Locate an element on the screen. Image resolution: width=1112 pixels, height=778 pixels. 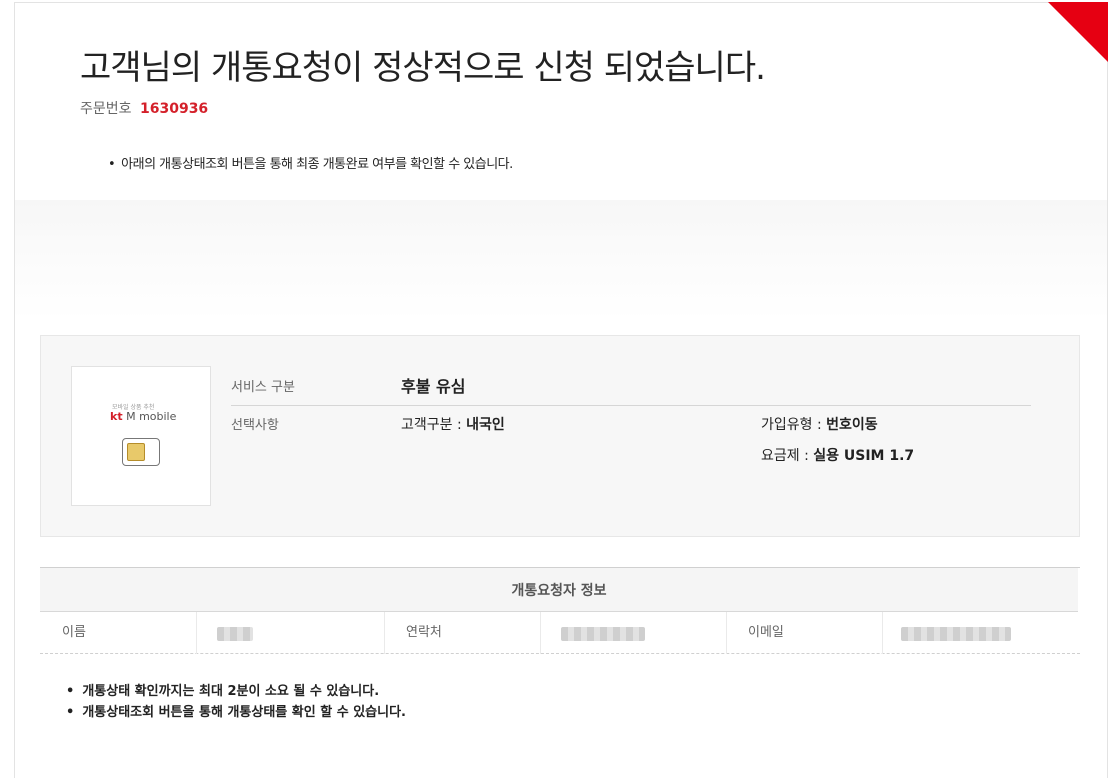
rate-plan: 요금제 : 실용 USIM 1.7 is located at coordinates (837, 455).